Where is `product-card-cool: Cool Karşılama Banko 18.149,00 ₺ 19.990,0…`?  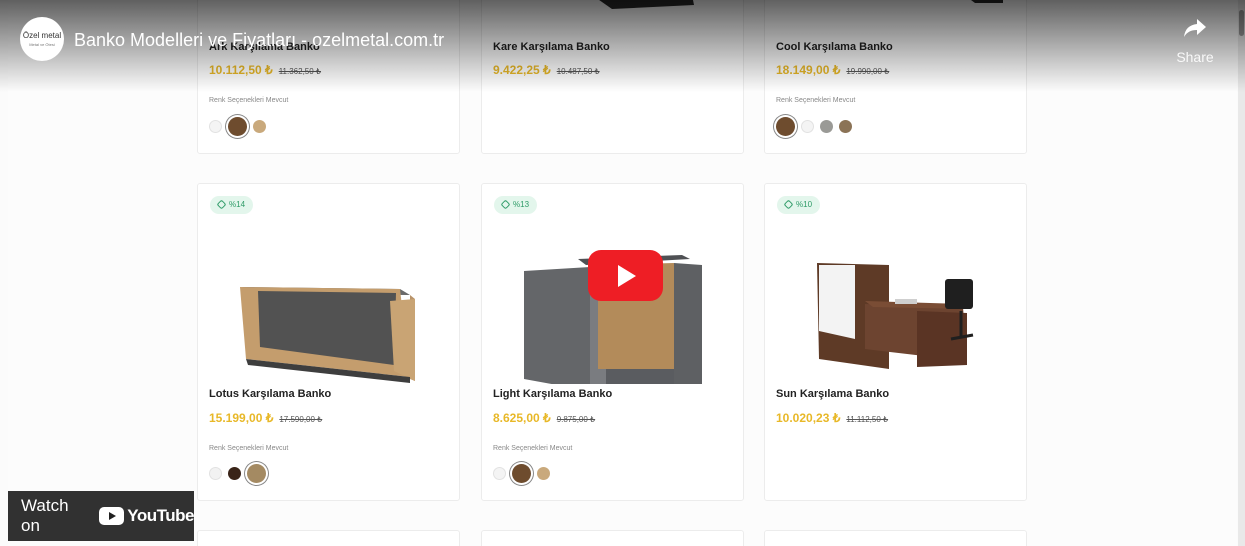 product-card-cool: Cool Karşılama Banko 18.149,00 ₺ 19.990,0… is located at coordinates (895, 77).